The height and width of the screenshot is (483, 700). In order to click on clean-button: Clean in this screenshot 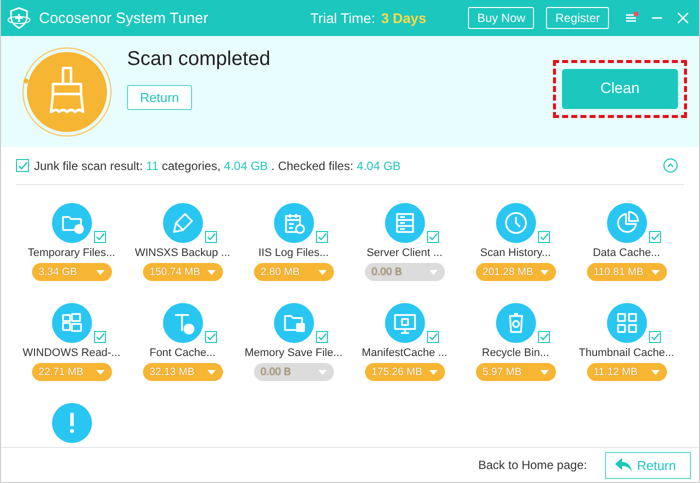, I will do `click(620, 88)`.